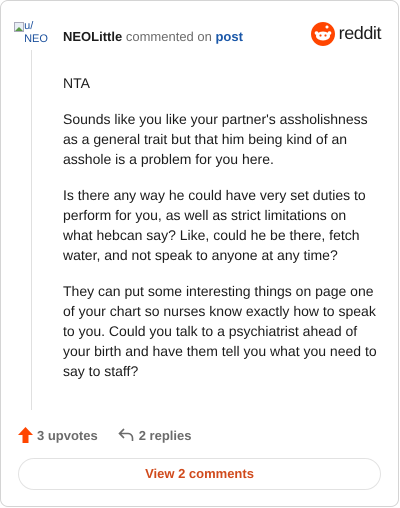 The height and width of the screenshot is (508, 400). I want to click on reddit-logo: reddit, so click(345, 33).